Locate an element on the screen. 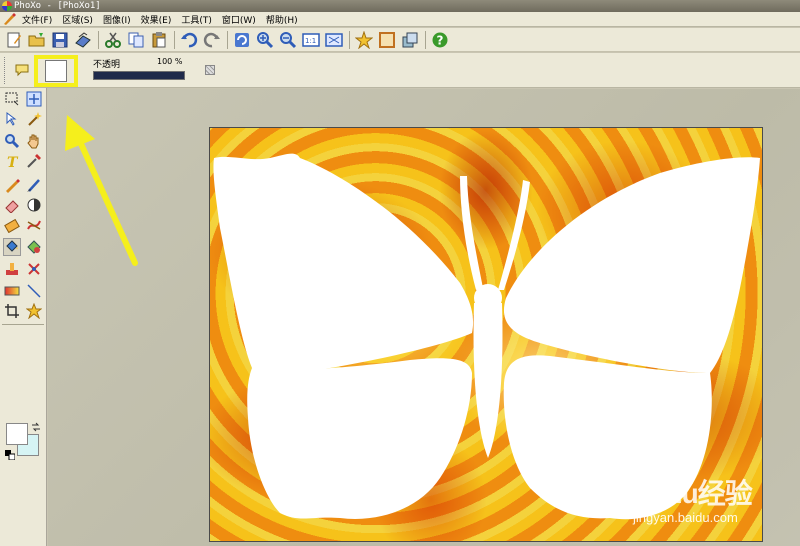 The image size is (800, 546). text-tool: T is located at coordinates (12, 161).